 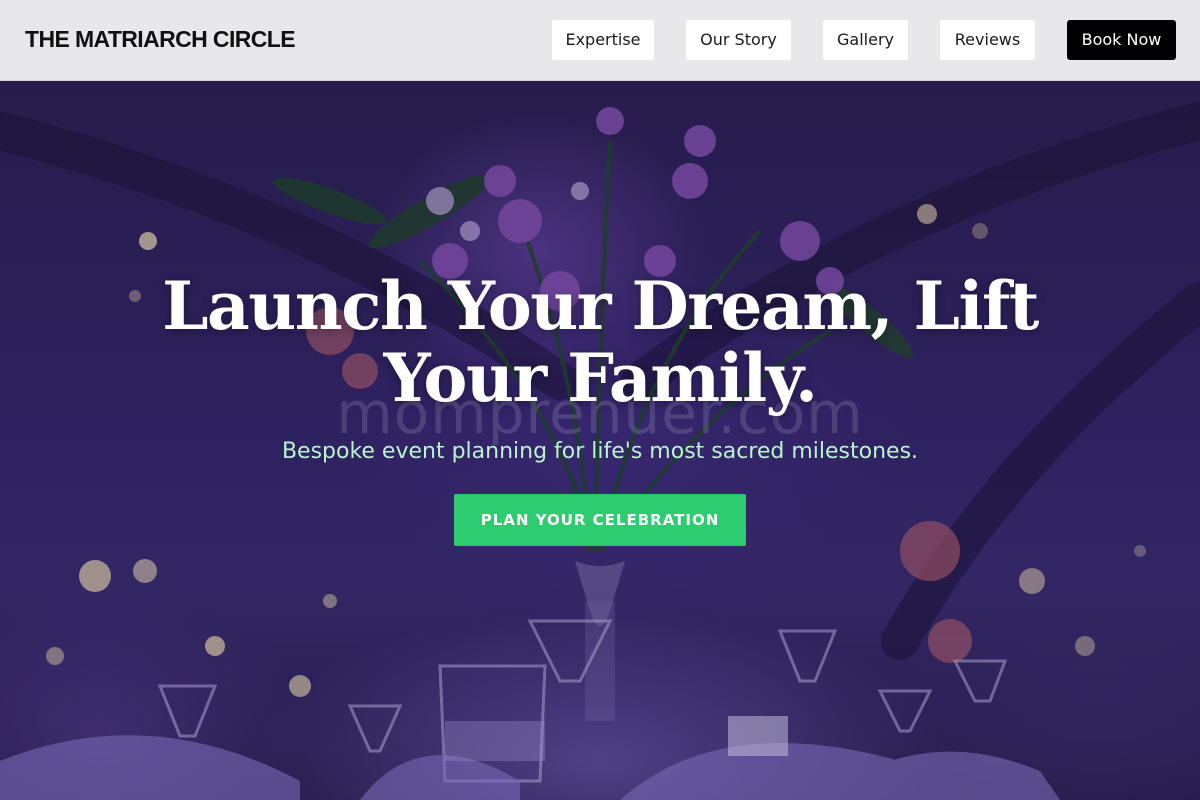 I want to click on plan-celebration-button: PLAN YOUR CELEBRATION, so click(x=600, y=520).